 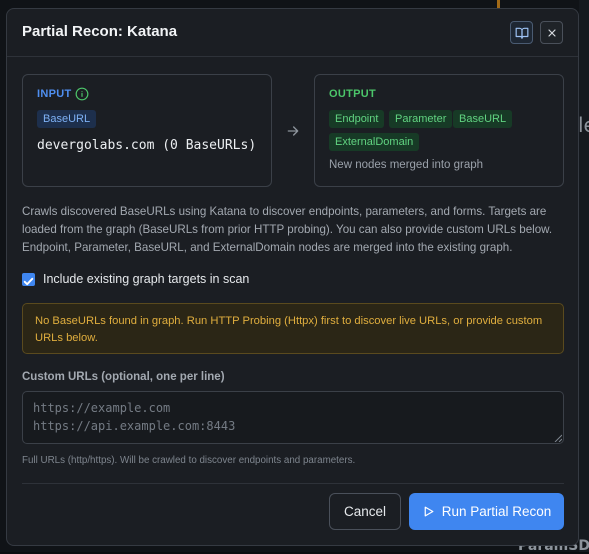 I want to click on include-targets-label: Include existing graph targets in scan, so click(x=146, y=279).